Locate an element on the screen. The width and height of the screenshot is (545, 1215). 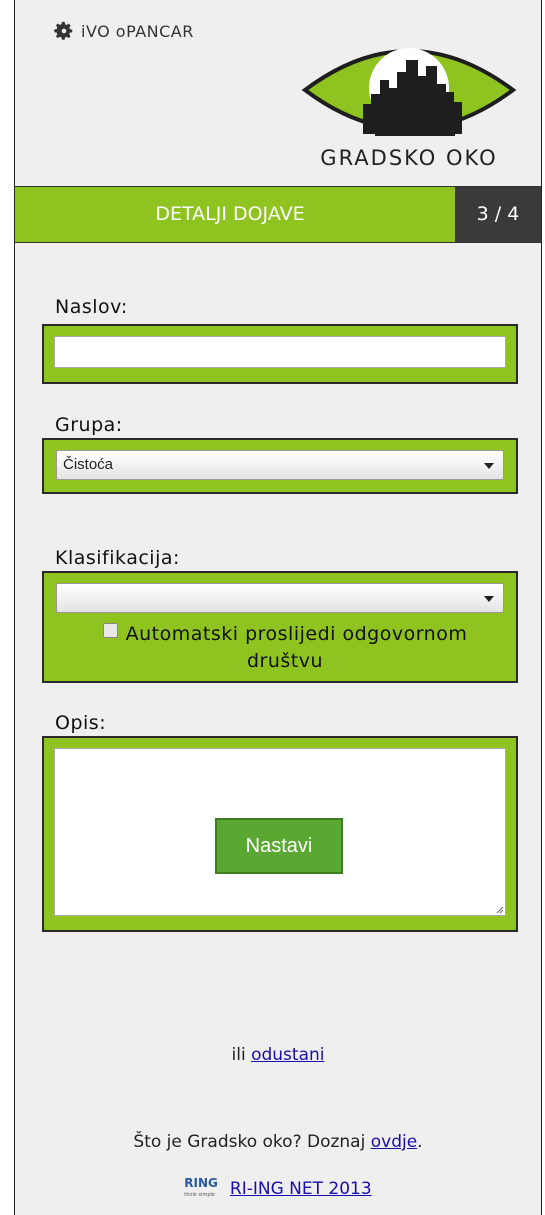
ring-logo-subtext: think simple is located at coordinates (199, 1195).